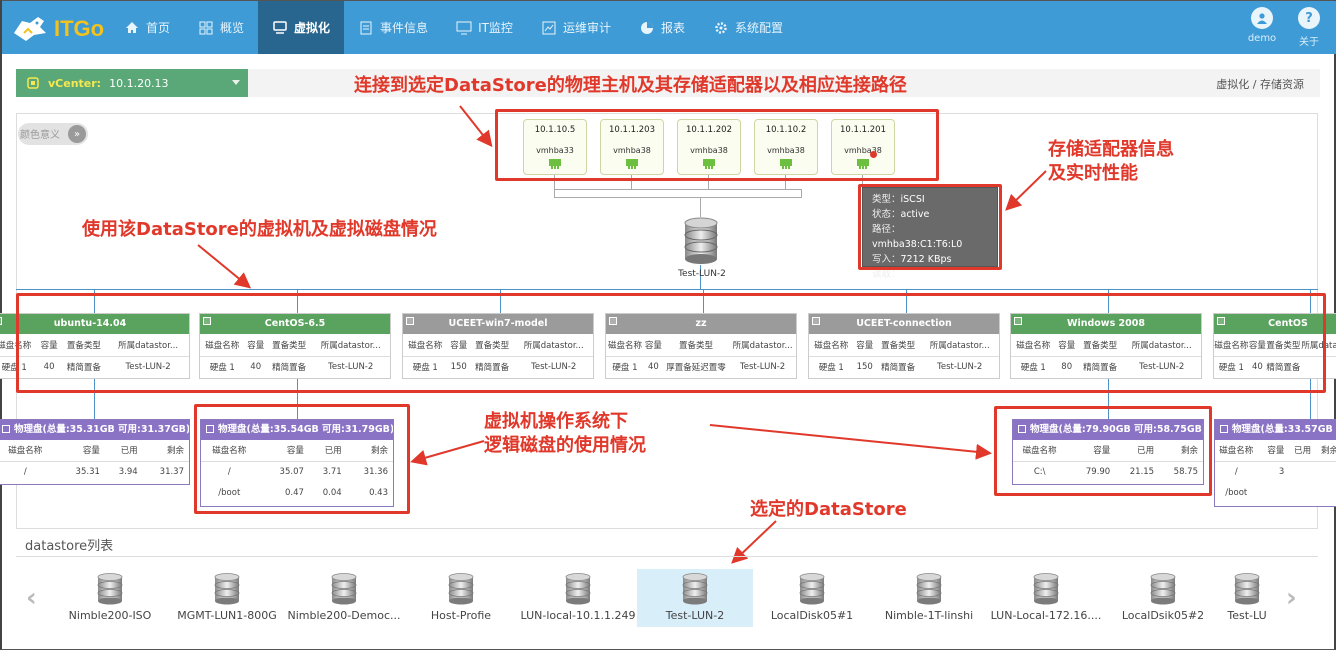 The width and height of the screenshot is (1336, 651). What do you see at coordinates (1247, 615) in the screenshot?
I see `datastore-name: Test-LU` at bounding box center [1247, 615].